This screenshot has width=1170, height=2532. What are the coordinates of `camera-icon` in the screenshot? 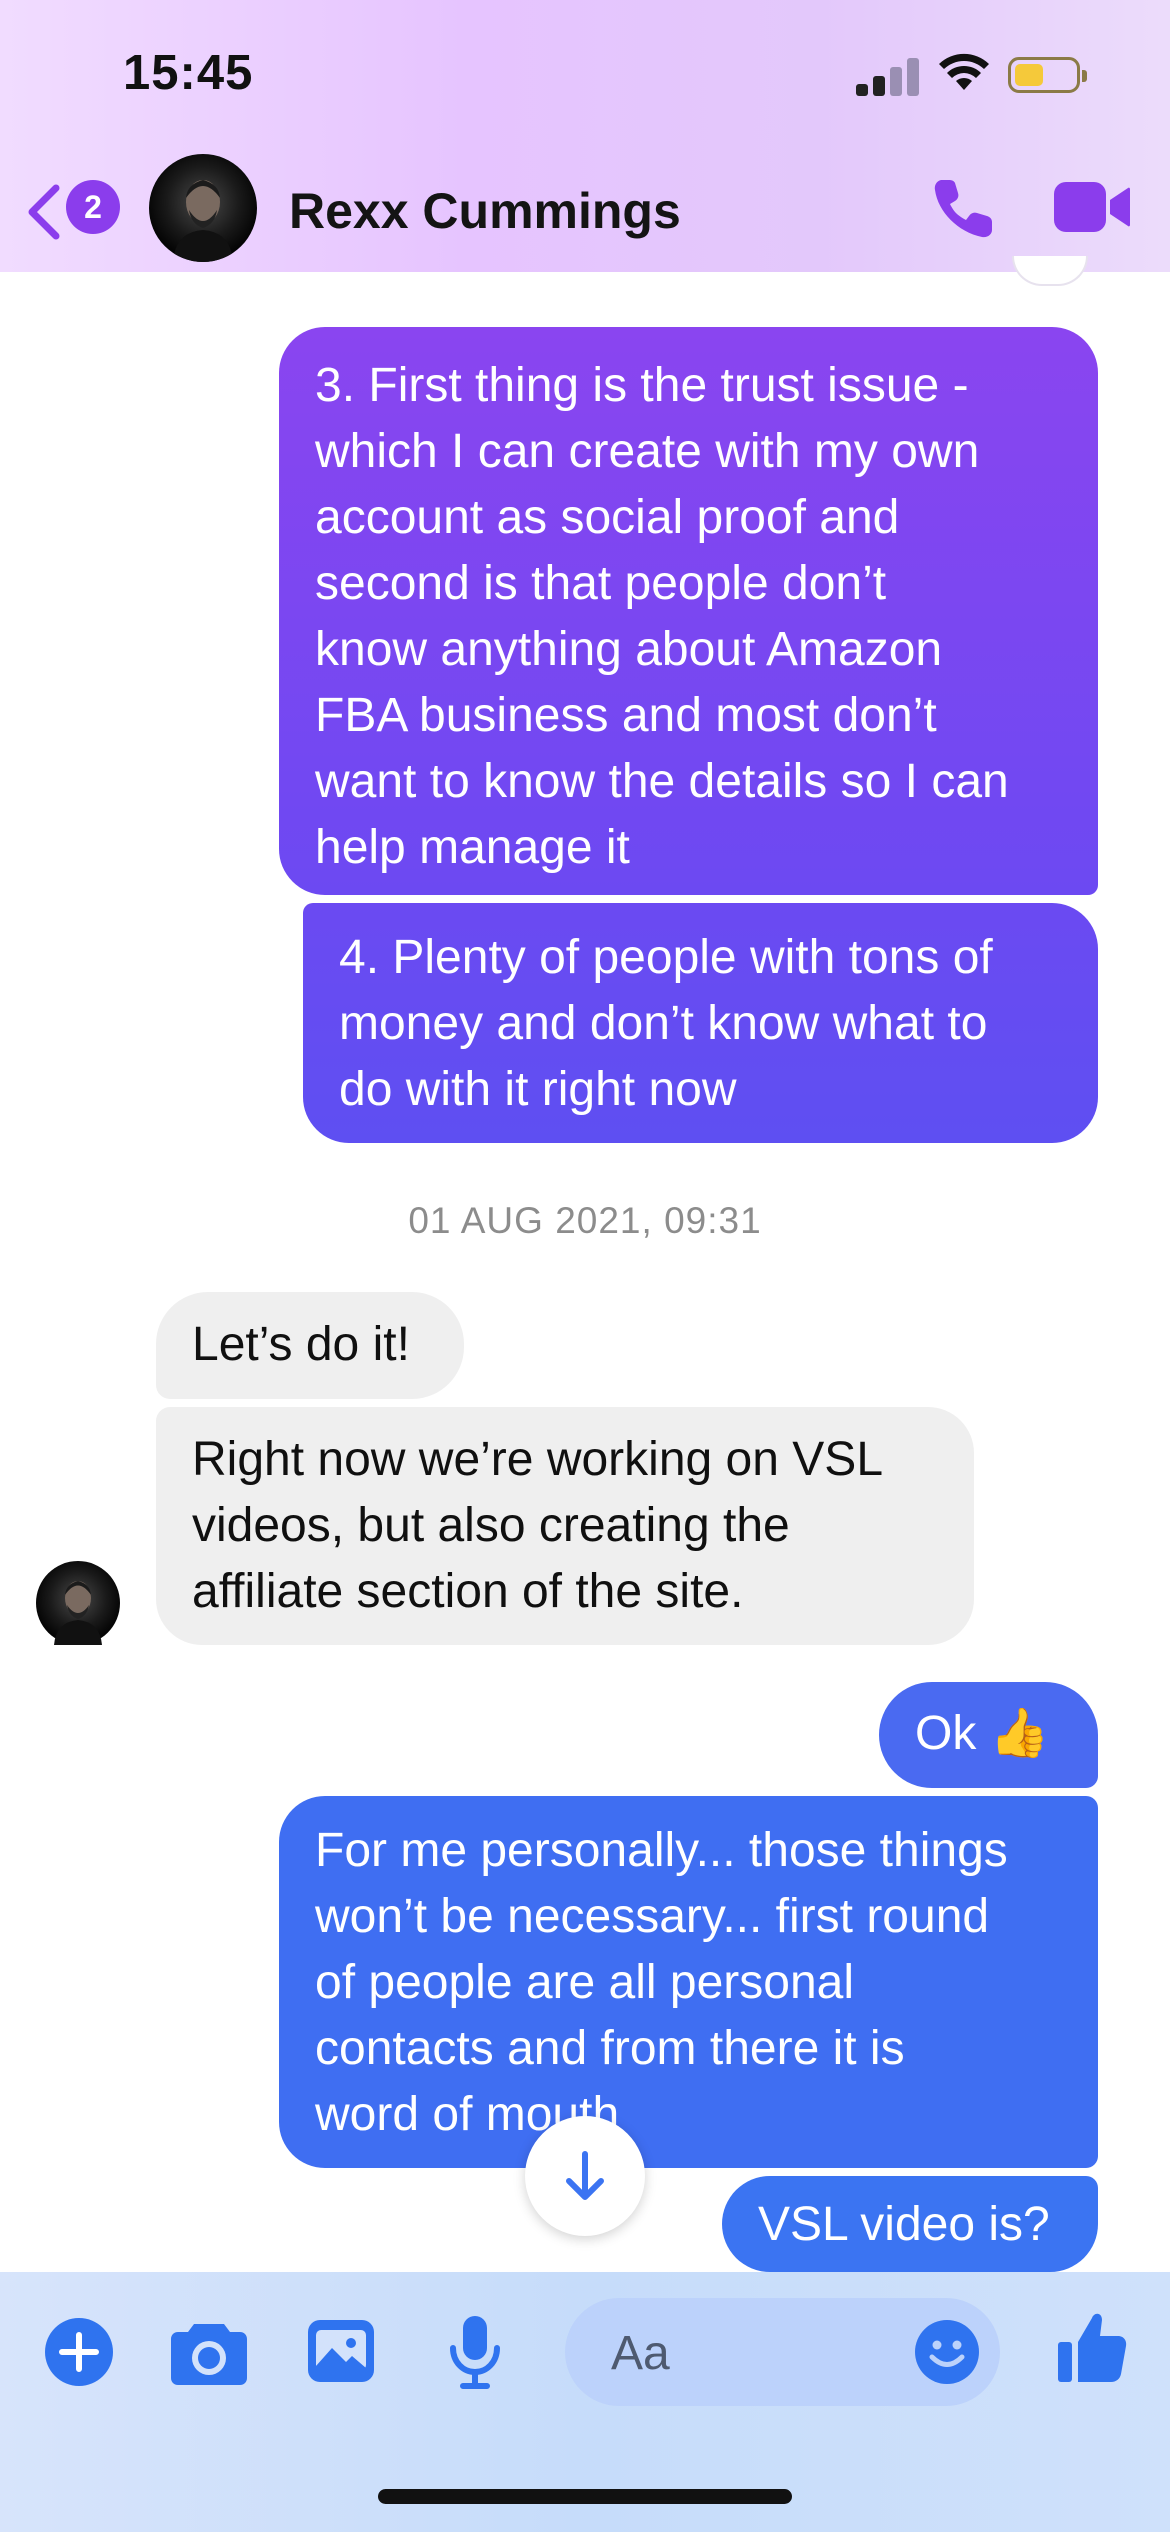 It's located at (209, 2352).